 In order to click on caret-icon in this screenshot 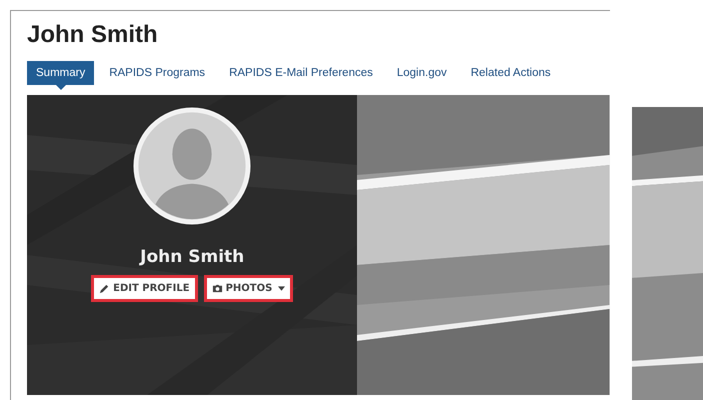, I will do `click(282, 288)`.